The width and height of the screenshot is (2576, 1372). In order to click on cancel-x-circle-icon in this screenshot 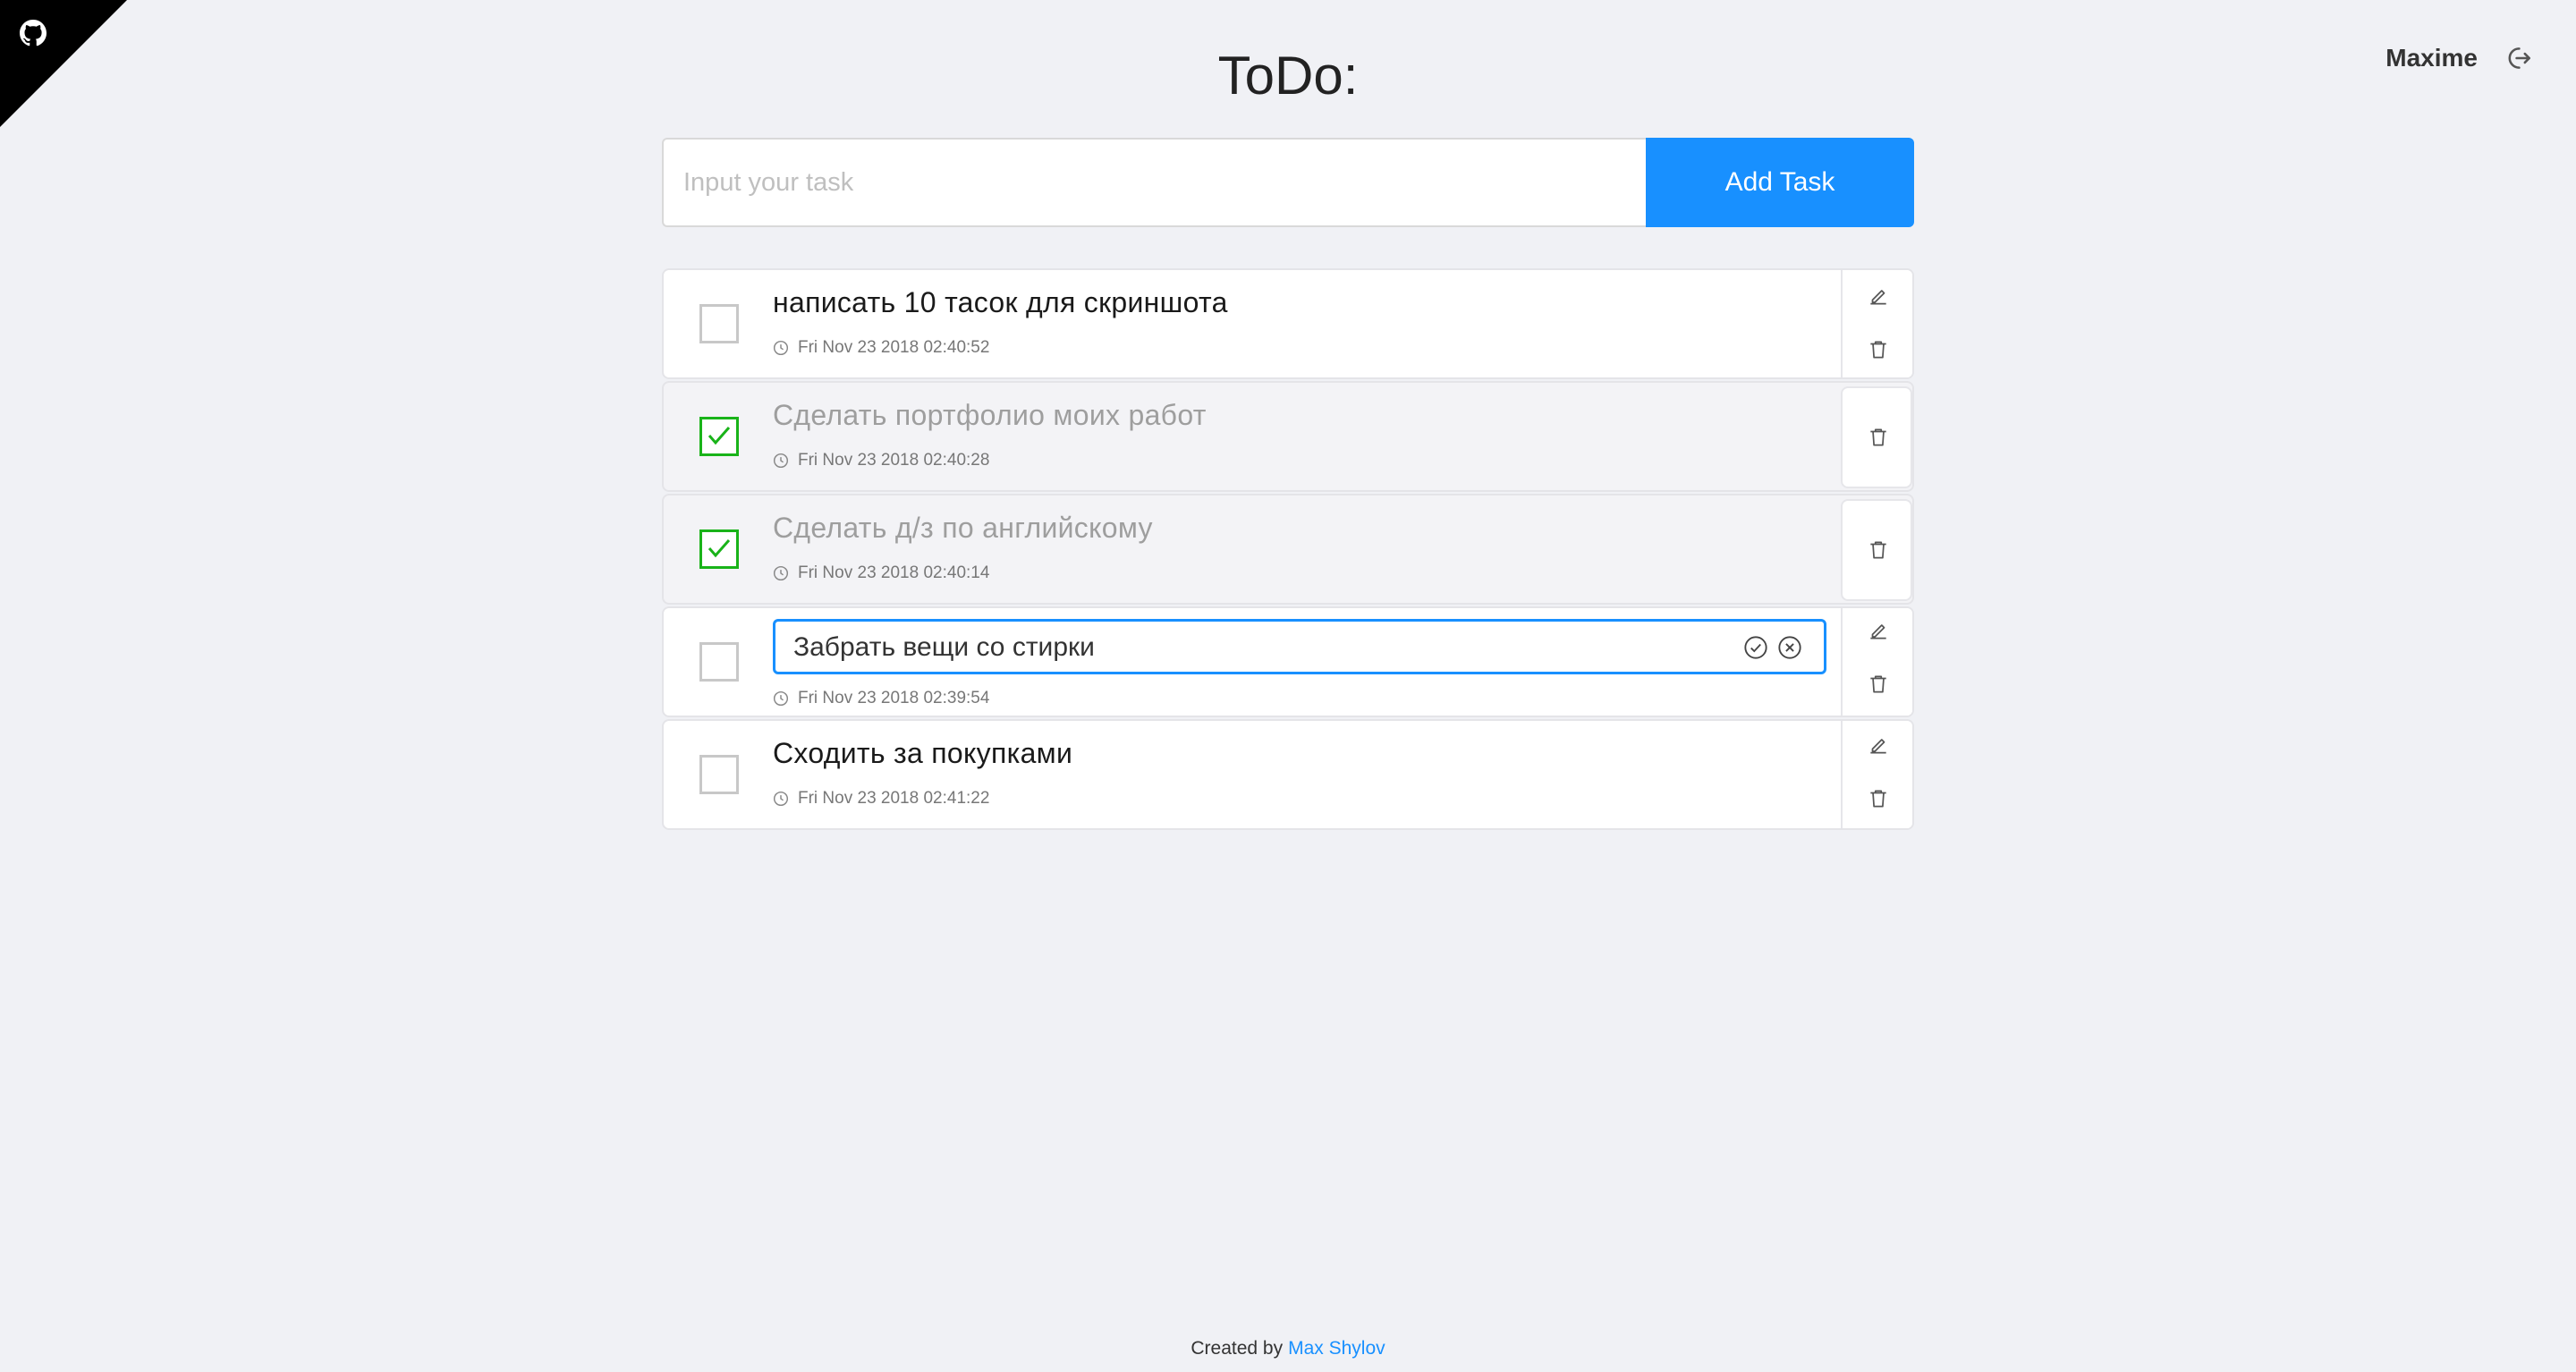, I will do `click(1789, 647)`.